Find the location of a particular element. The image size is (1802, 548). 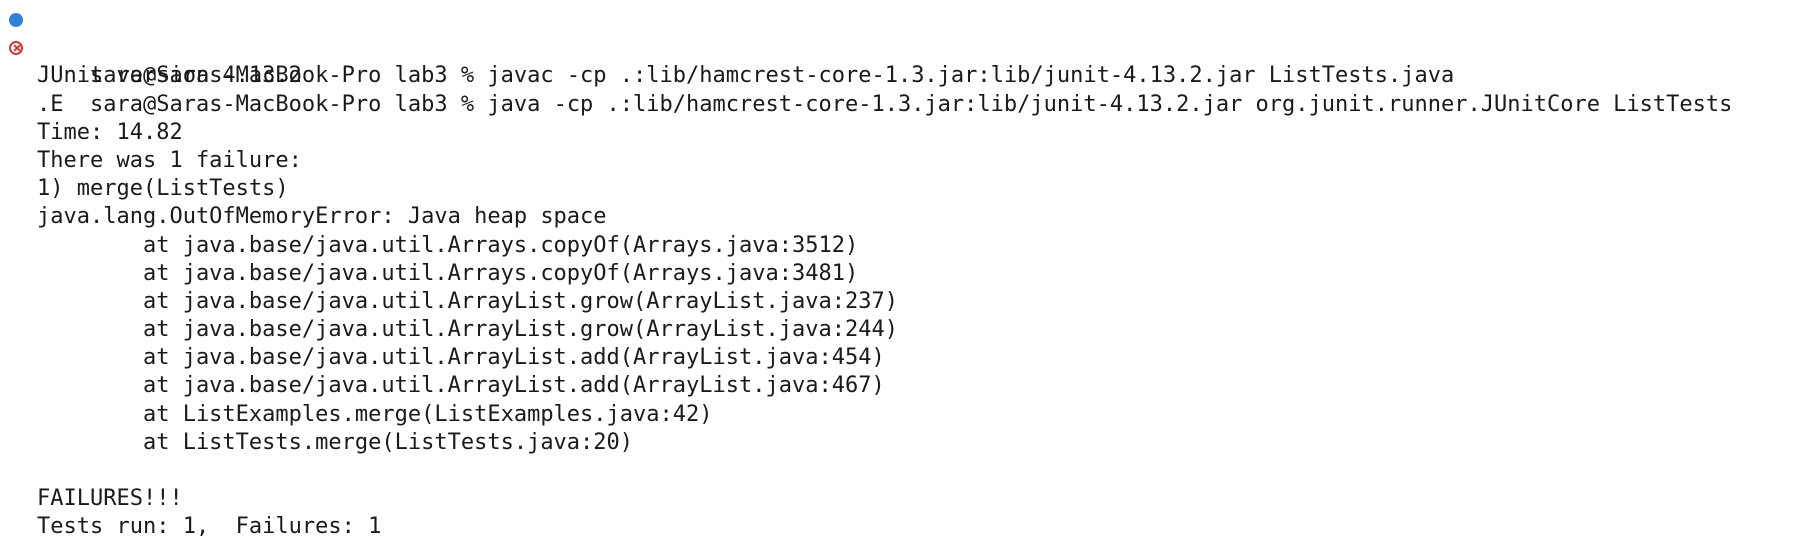

output-line: .E is located at coordinates (50, 104).